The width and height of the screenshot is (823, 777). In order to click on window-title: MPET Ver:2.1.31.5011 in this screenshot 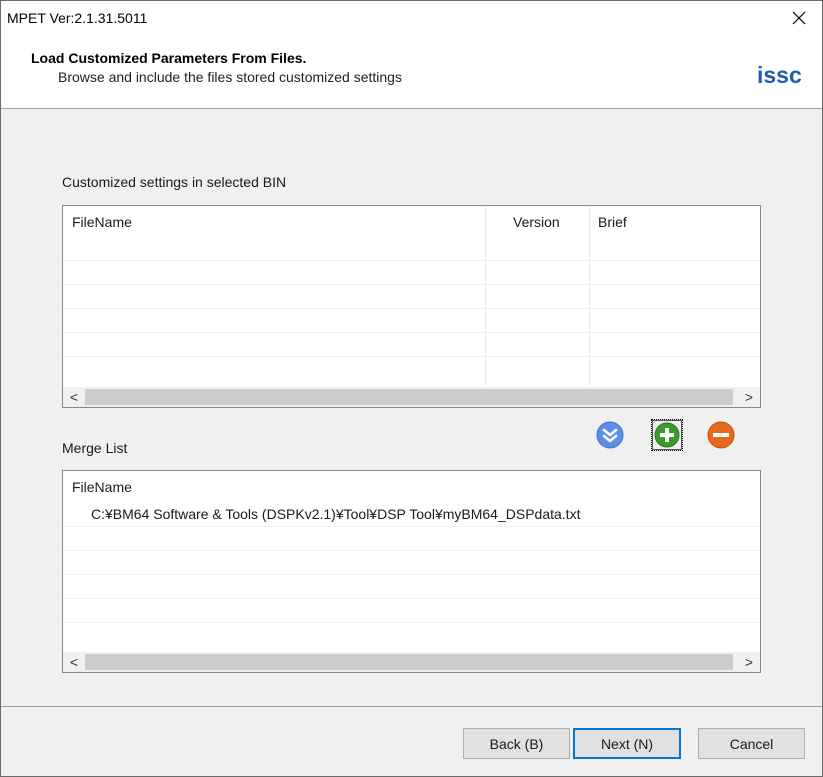, I will do `click(77, 18)`.